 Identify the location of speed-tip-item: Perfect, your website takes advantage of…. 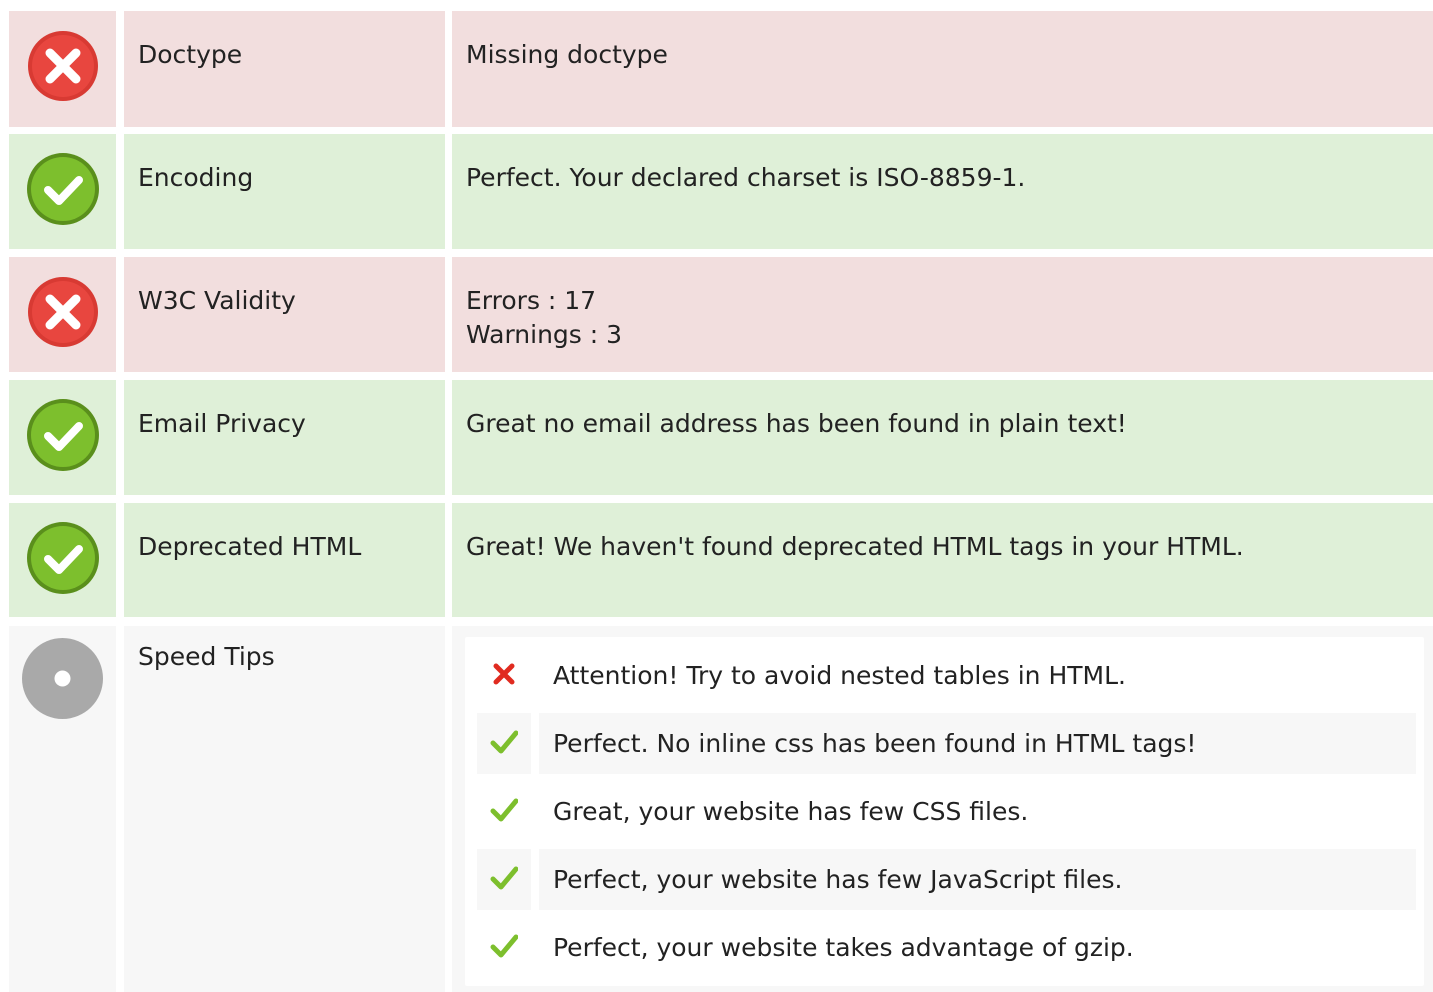
(946, 947).